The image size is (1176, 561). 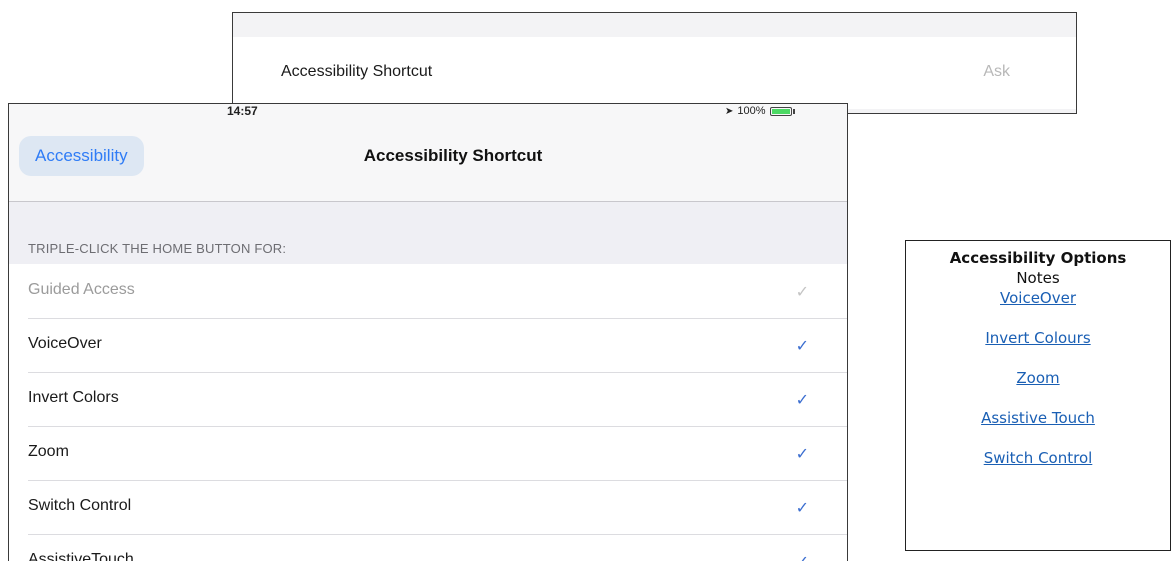 What do you see at coordinates (1038, 278) in the screenshot?
I see `notes-subtitle: Notes` at bounding box center [1038, 278].